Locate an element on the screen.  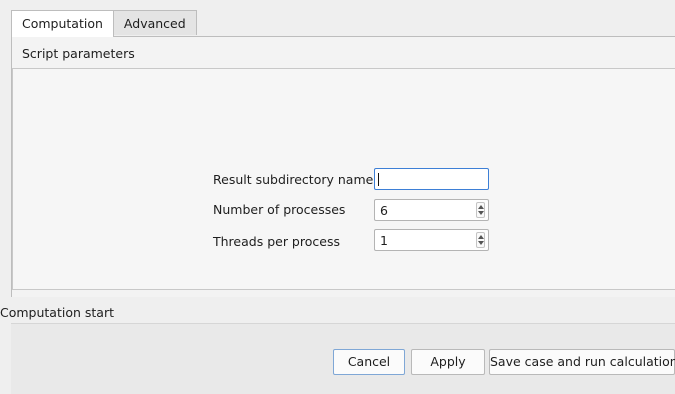
threads-per-process-spinbox: 1 is located at coordinates (431, 240).